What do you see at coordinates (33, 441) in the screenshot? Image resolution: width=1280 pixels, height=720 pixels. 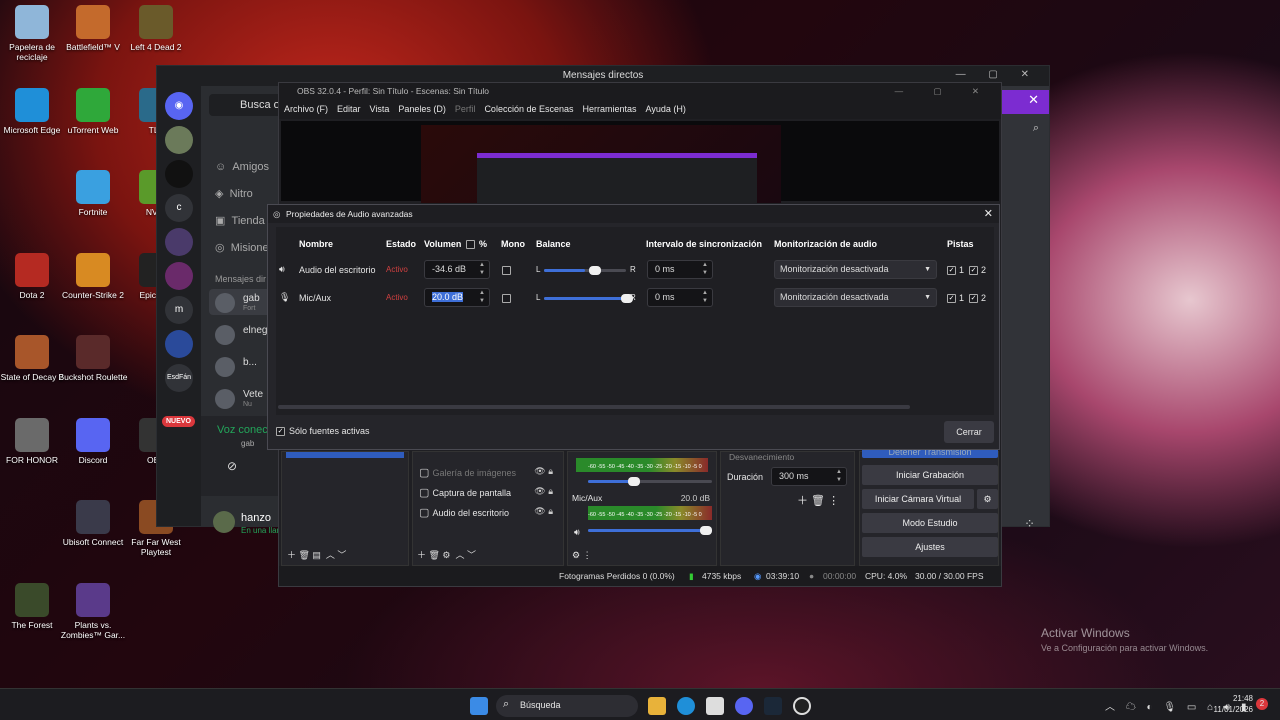 I see `desktop-icon: FOR HONOR` at bounding box center [33, 441].